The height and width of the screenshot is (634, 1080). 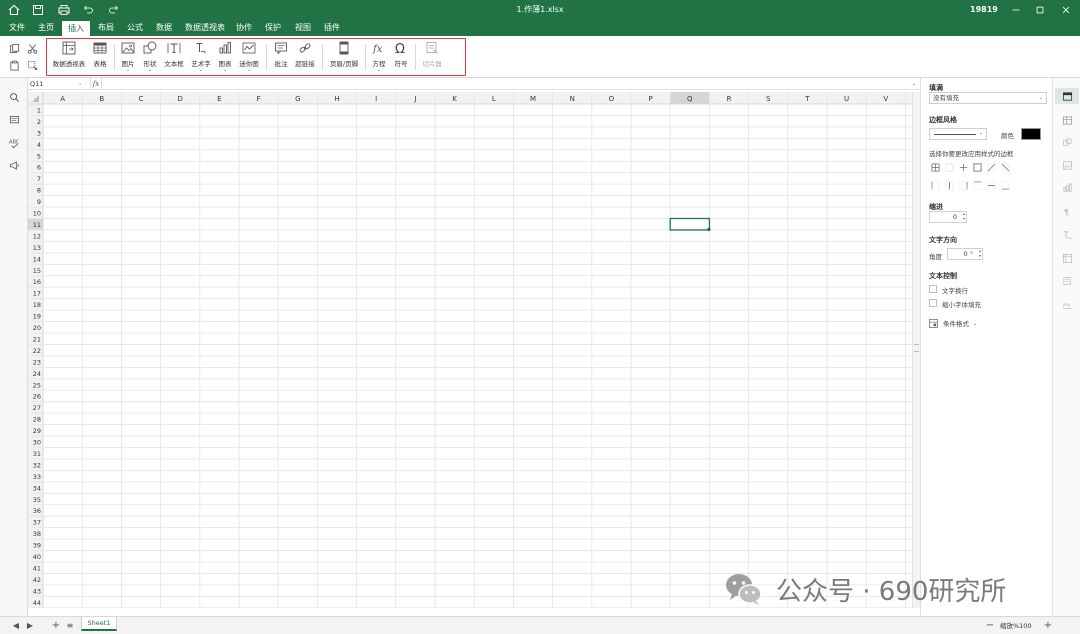 I want to click on header-footer-button: 页眉/页脚, so click(x=344, y=57).